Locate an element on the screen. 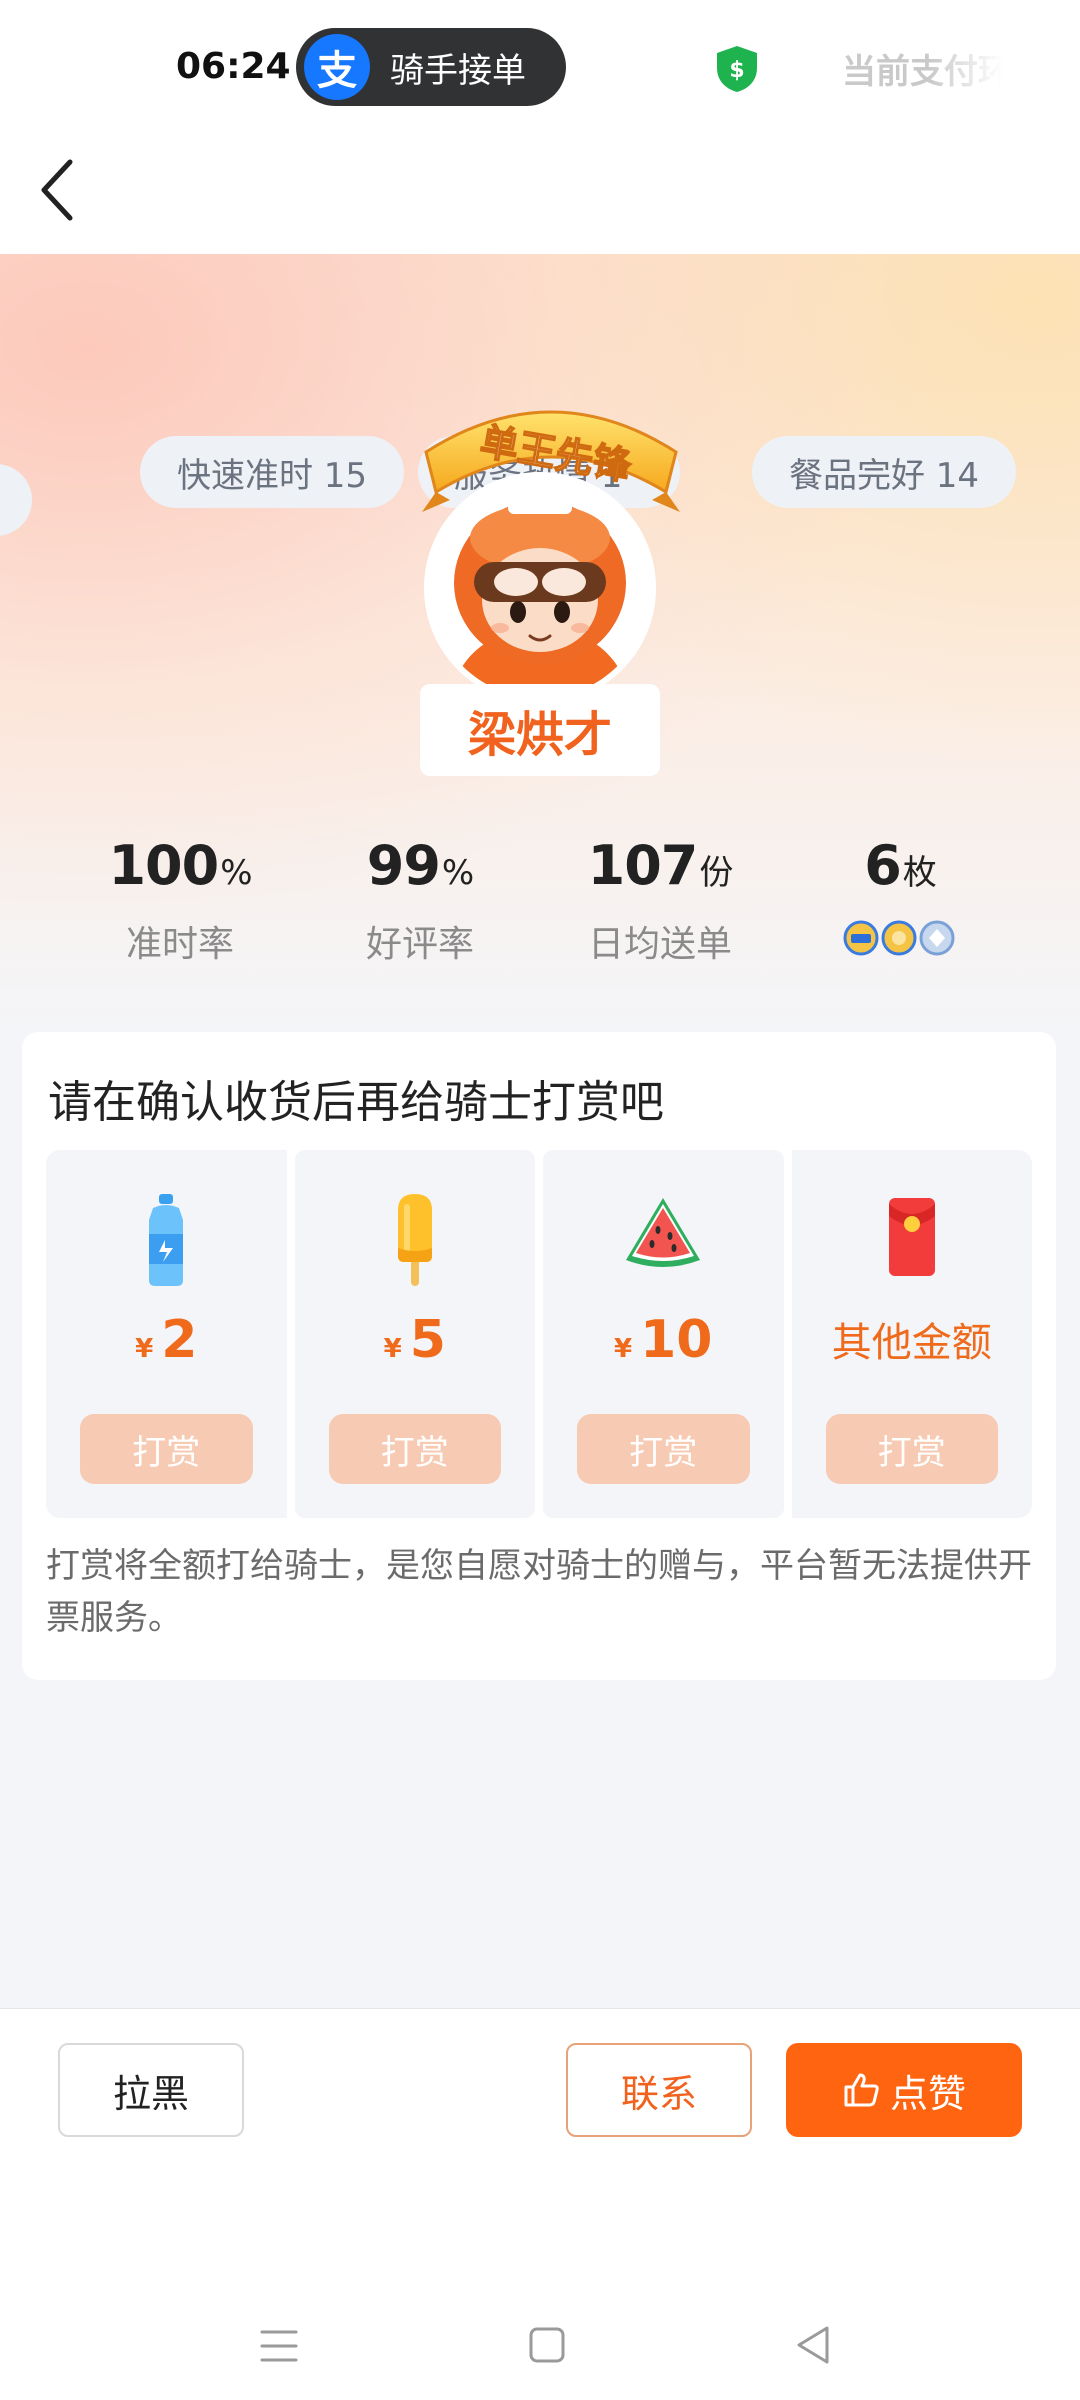 The image size is (1080, 2400). app-pill-label: 骑手接单 is located at coordinates (458, 70).